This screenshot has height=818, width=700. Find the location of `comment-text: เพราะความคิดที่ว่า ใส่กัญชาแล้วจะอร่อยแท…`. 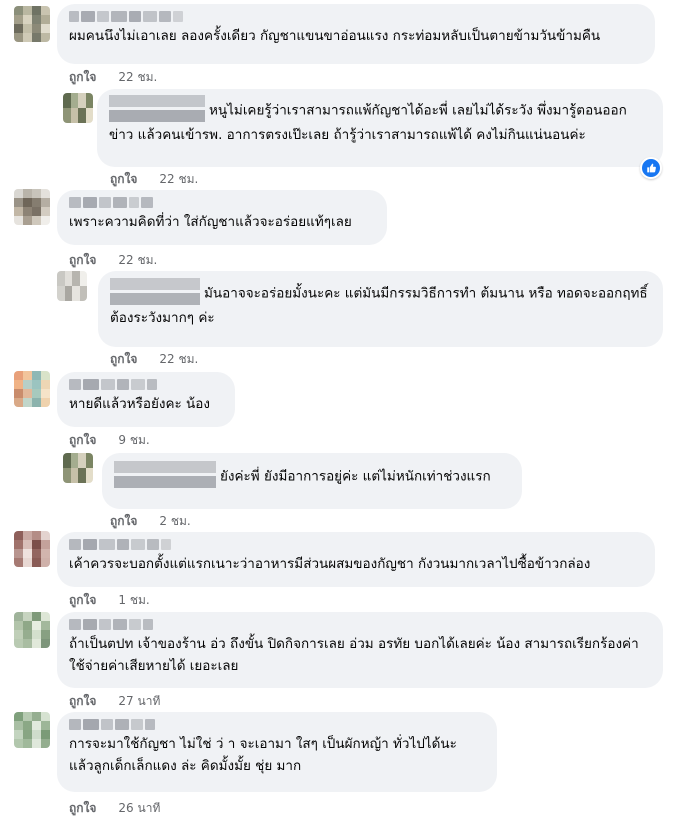

comment-text: เพราะความคิดที่ว่า ใส่กัญชาแล้วจะอร่อยแท… is located at coordinates (210, 222).